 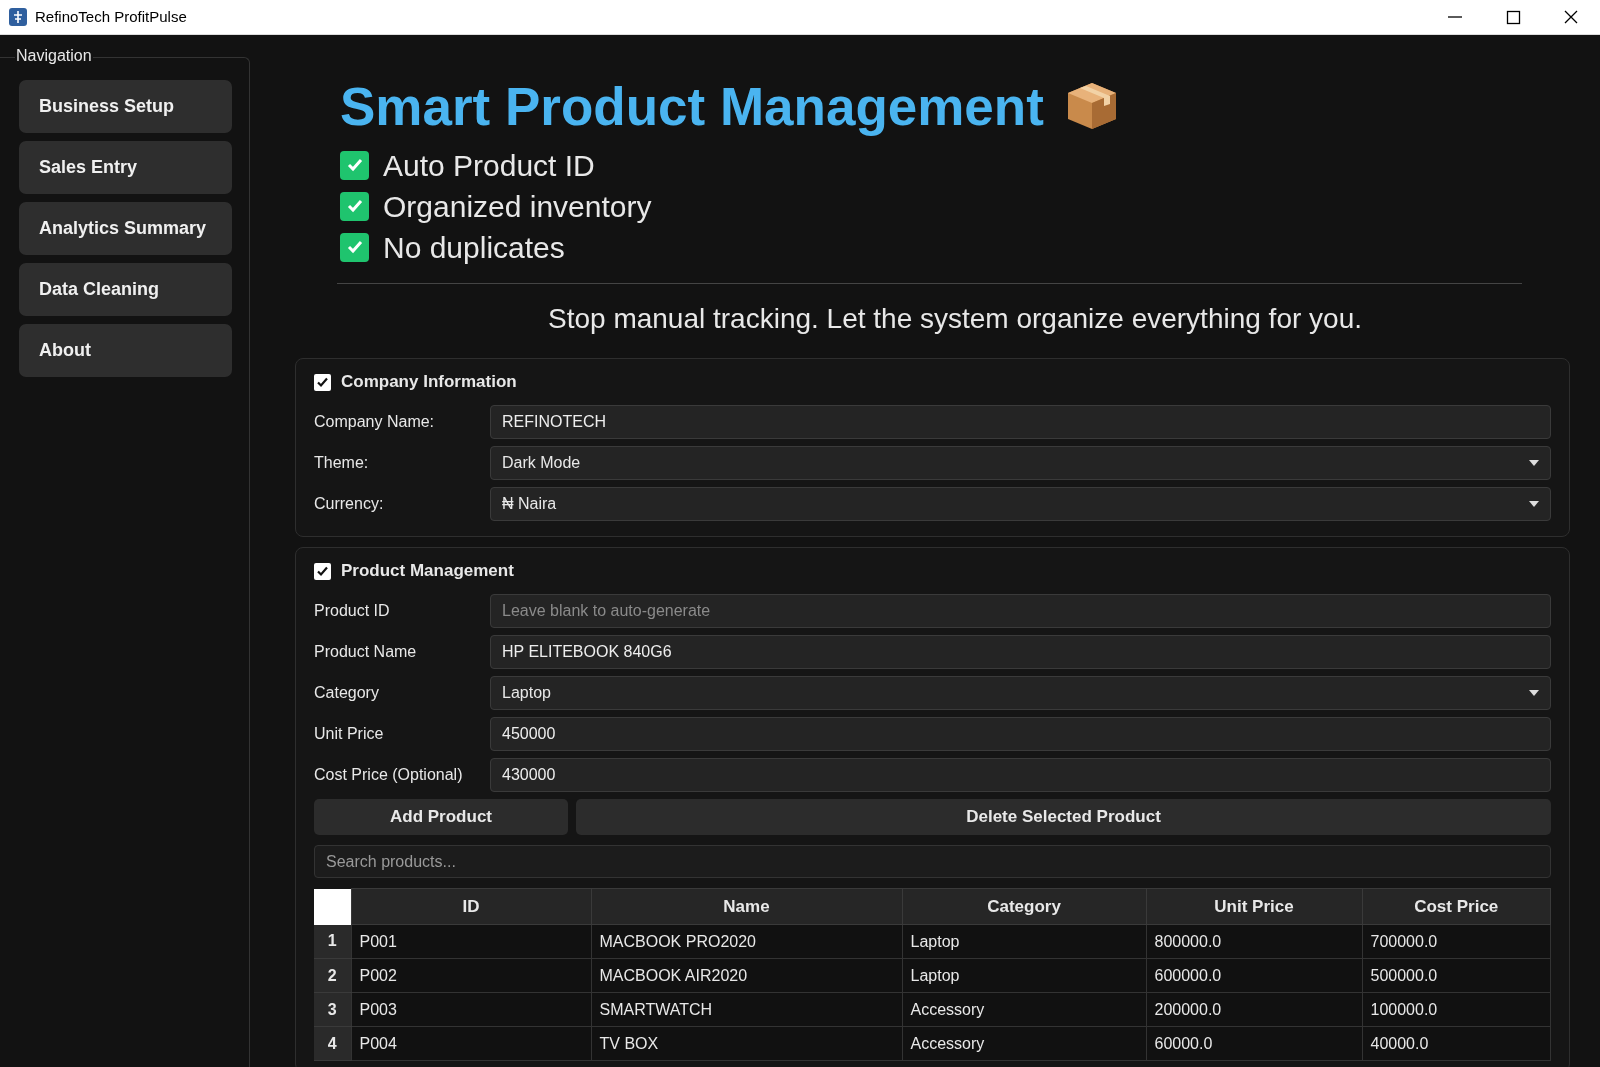 What do you see at coordinates (429, 382) in the screenshot?
I see `group-title: Company Information` at bounding box center [429, 382].